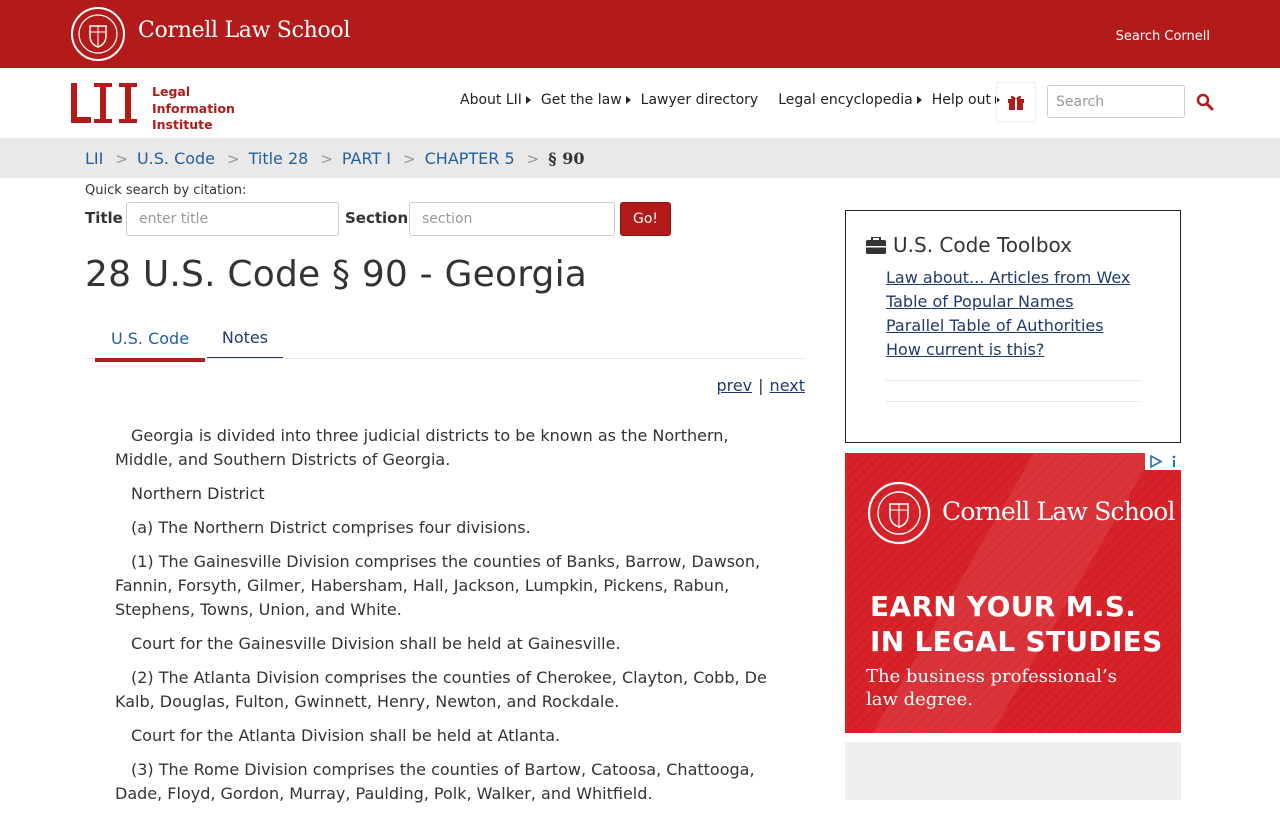  Describe the element at coordinates (1156, 461) in the screenshot. I see `ad-choices-icon` at that location.